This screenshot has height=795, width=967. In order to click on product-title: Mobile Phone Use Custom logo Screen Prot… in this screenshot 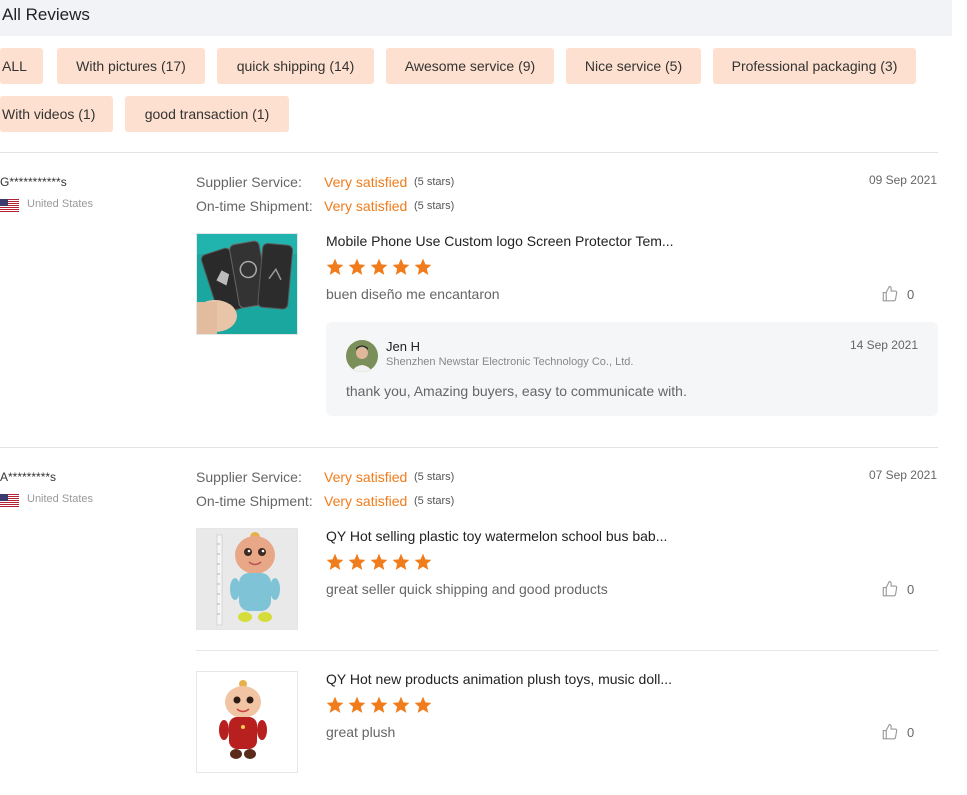, I will do `click(500, 241)`.